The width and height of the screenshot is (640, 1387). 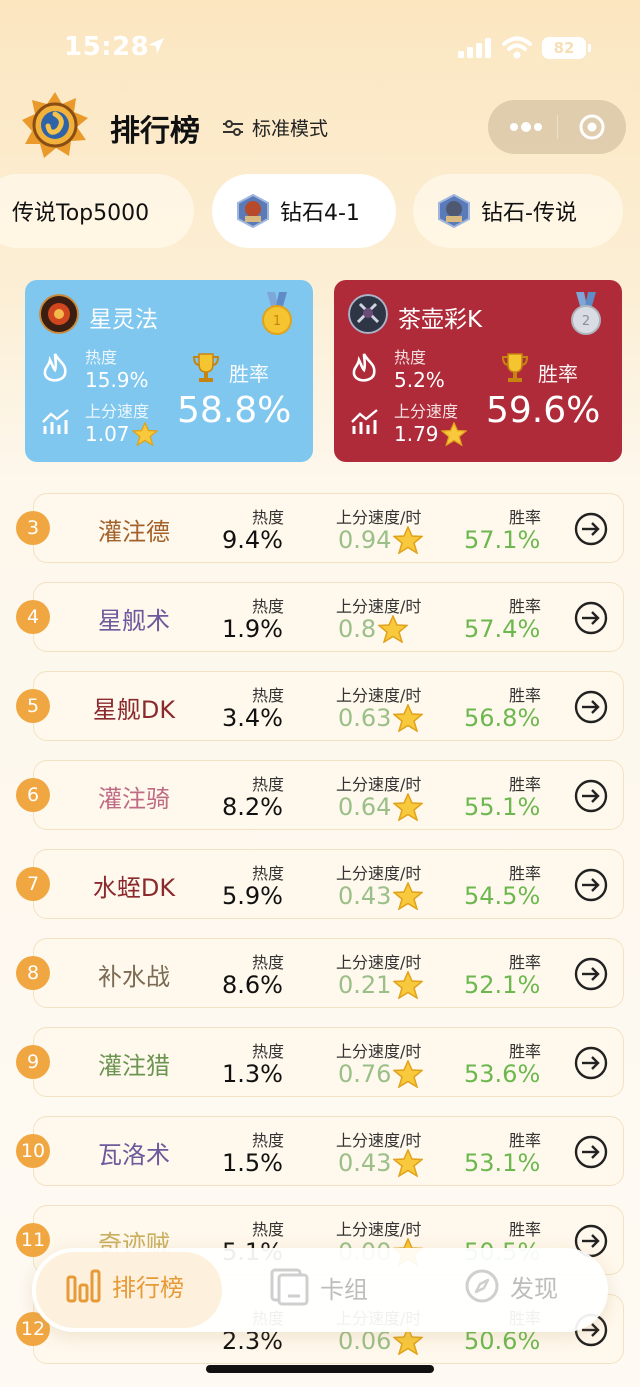 What do you see at coordinates (381, 807) in the screenshot?
I see `speed-value: 0.64` at bounding box center [381, 807].